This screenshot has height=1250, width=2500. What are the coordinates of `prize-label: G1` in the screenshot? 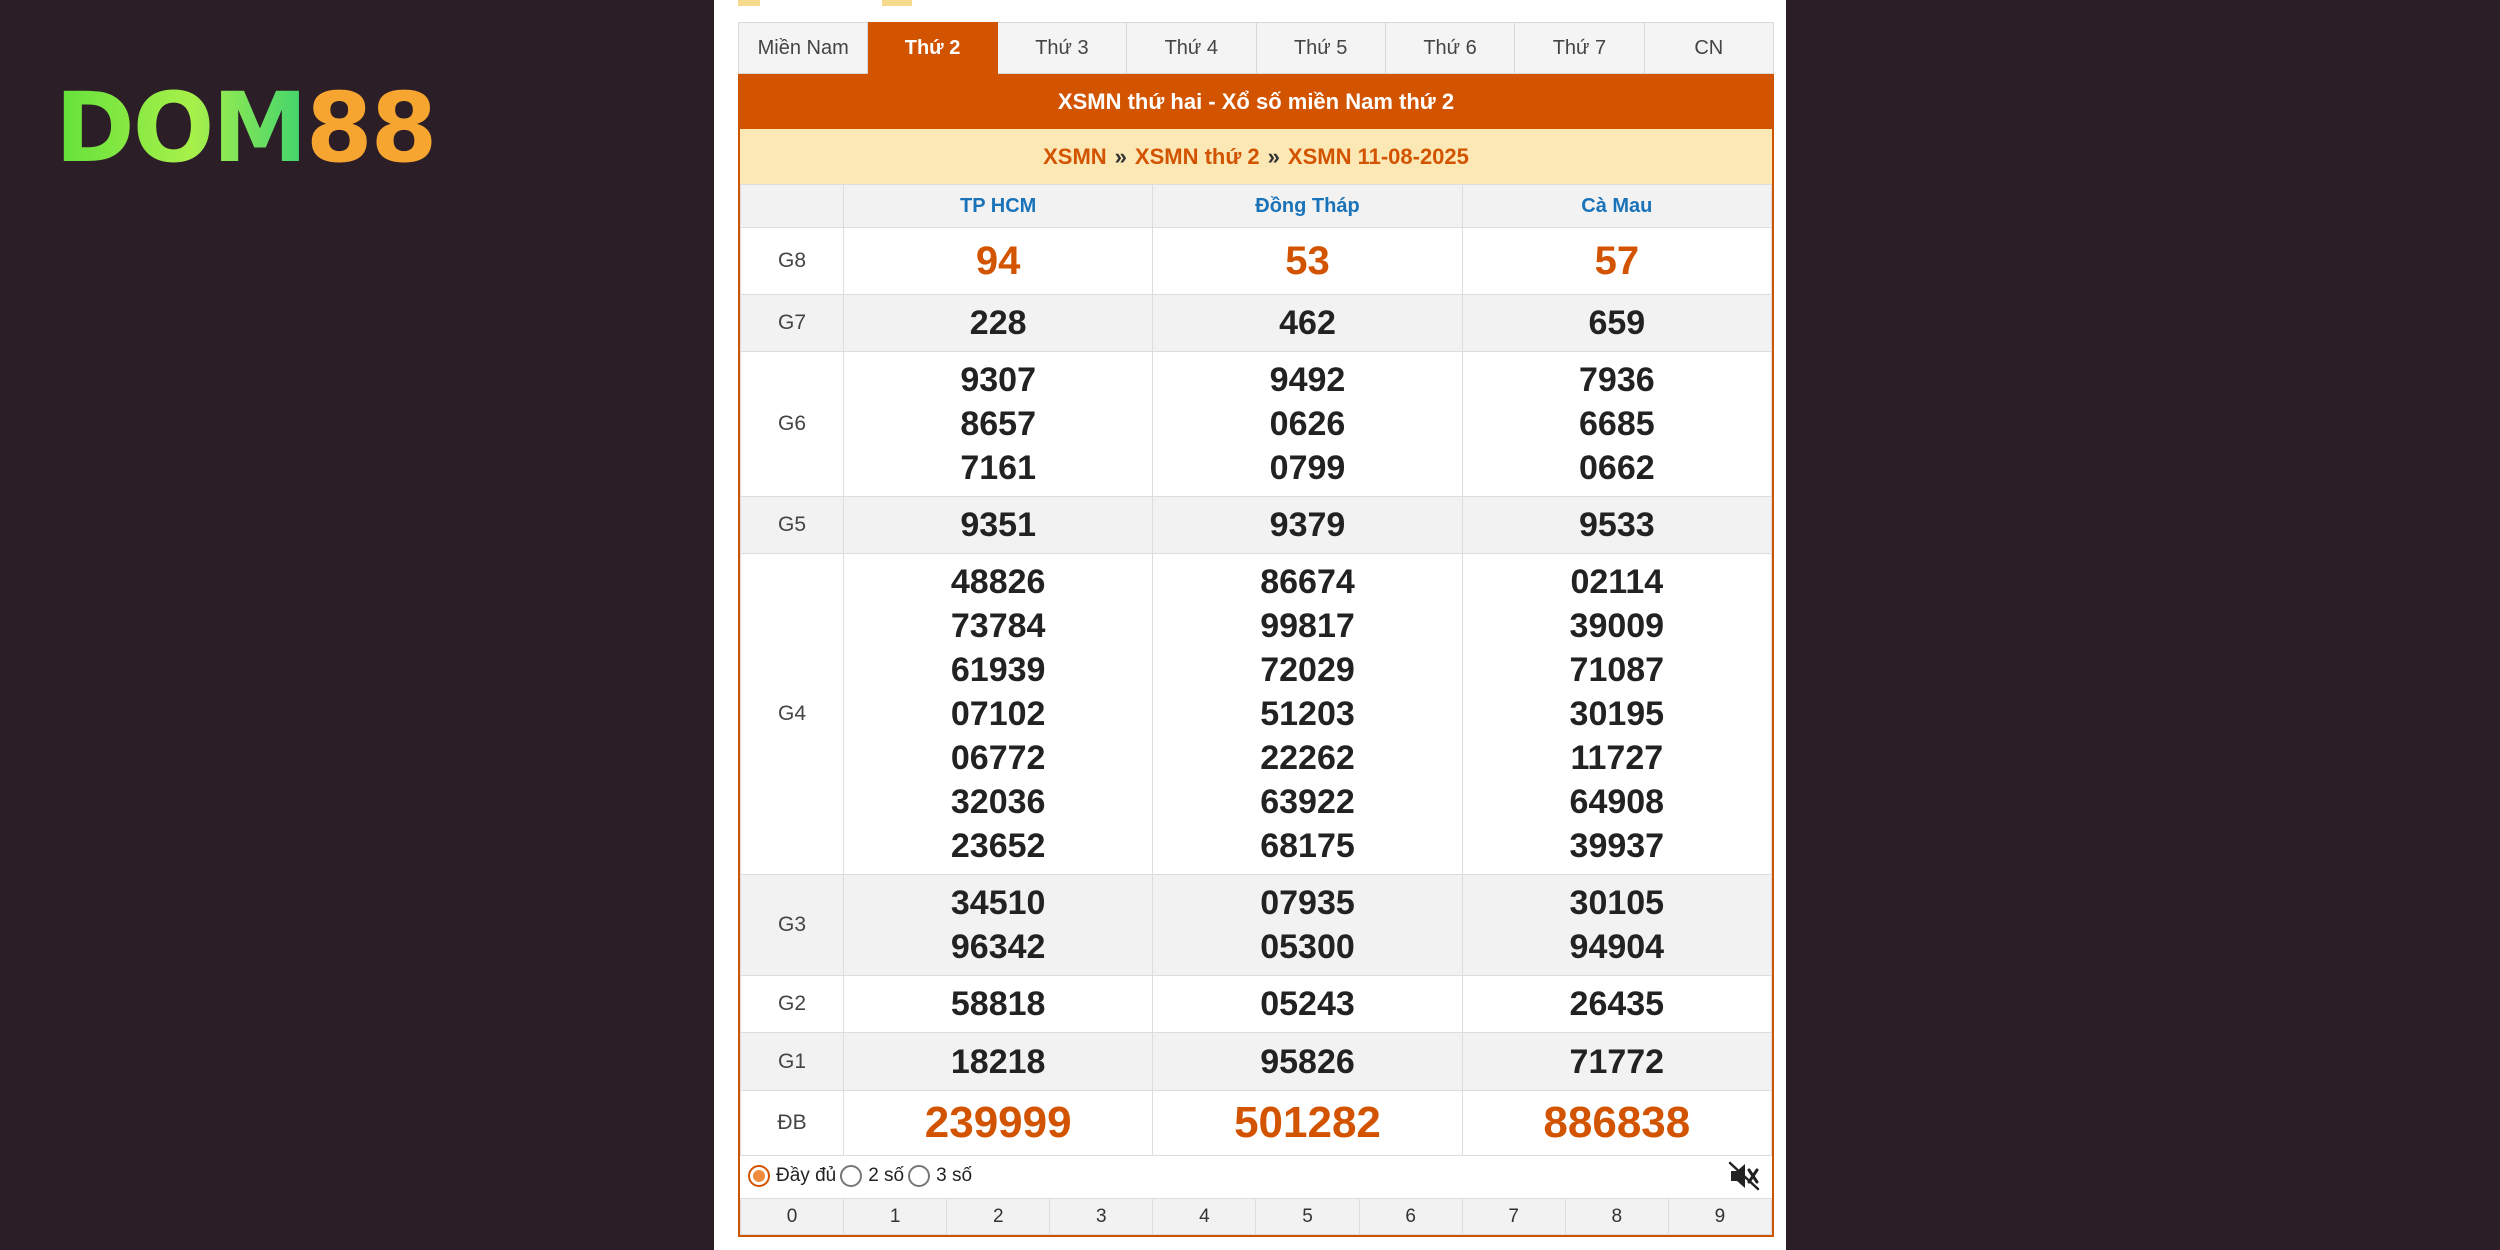 It's located at (792, 1061).